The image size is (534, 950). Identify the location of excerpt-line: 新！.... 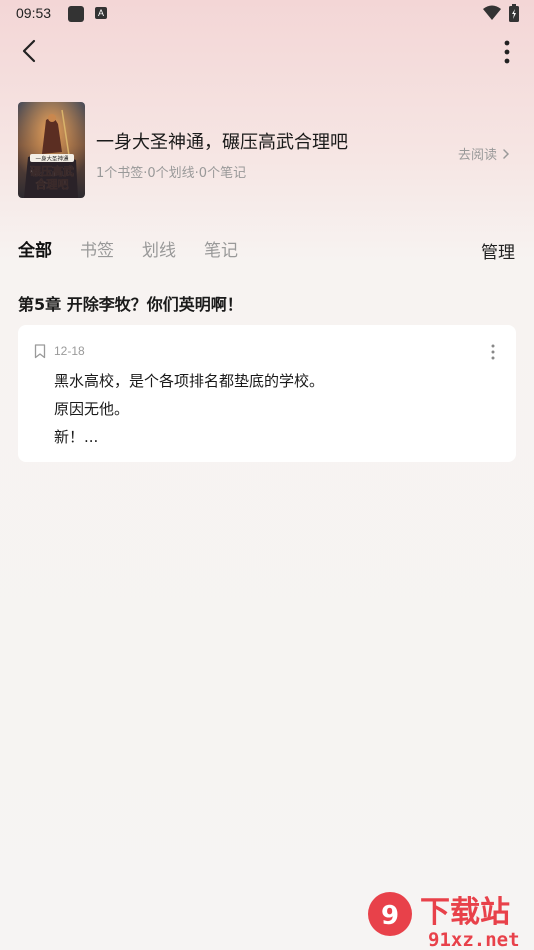
(76, 437).